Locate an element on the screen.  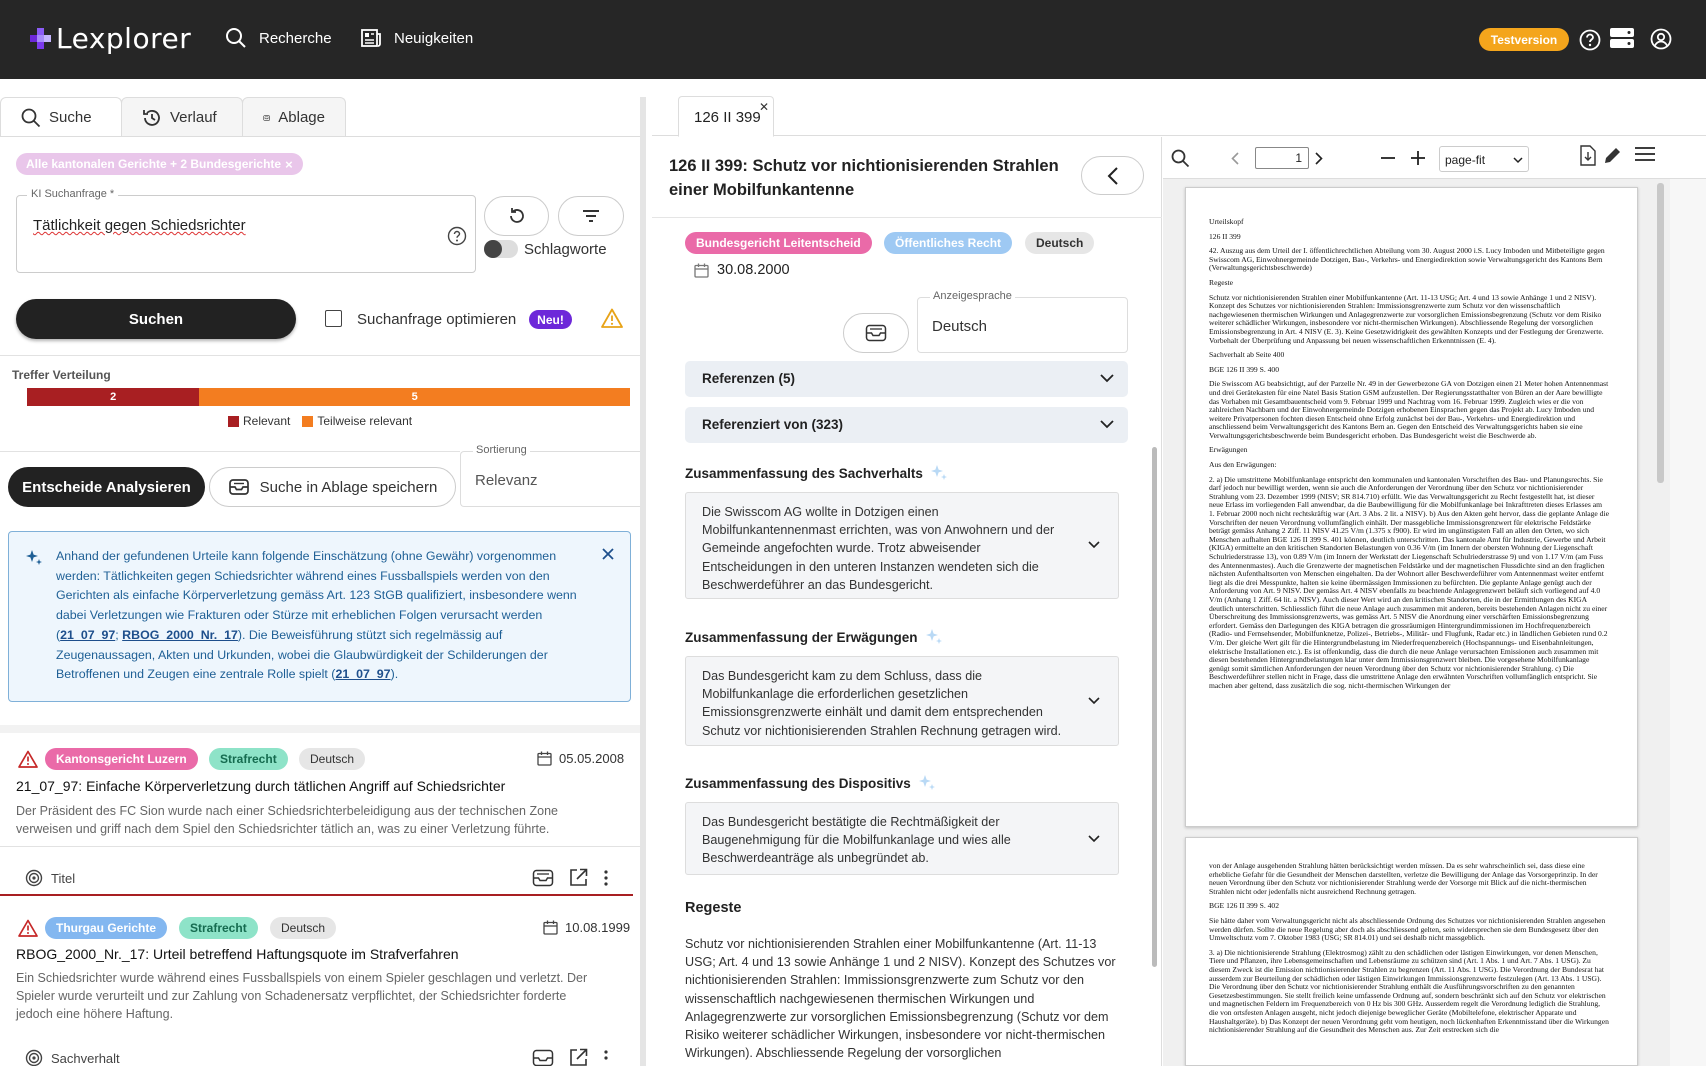
ai-link-21-07-97: 21_07_97 is located at coordinates (87, 635).